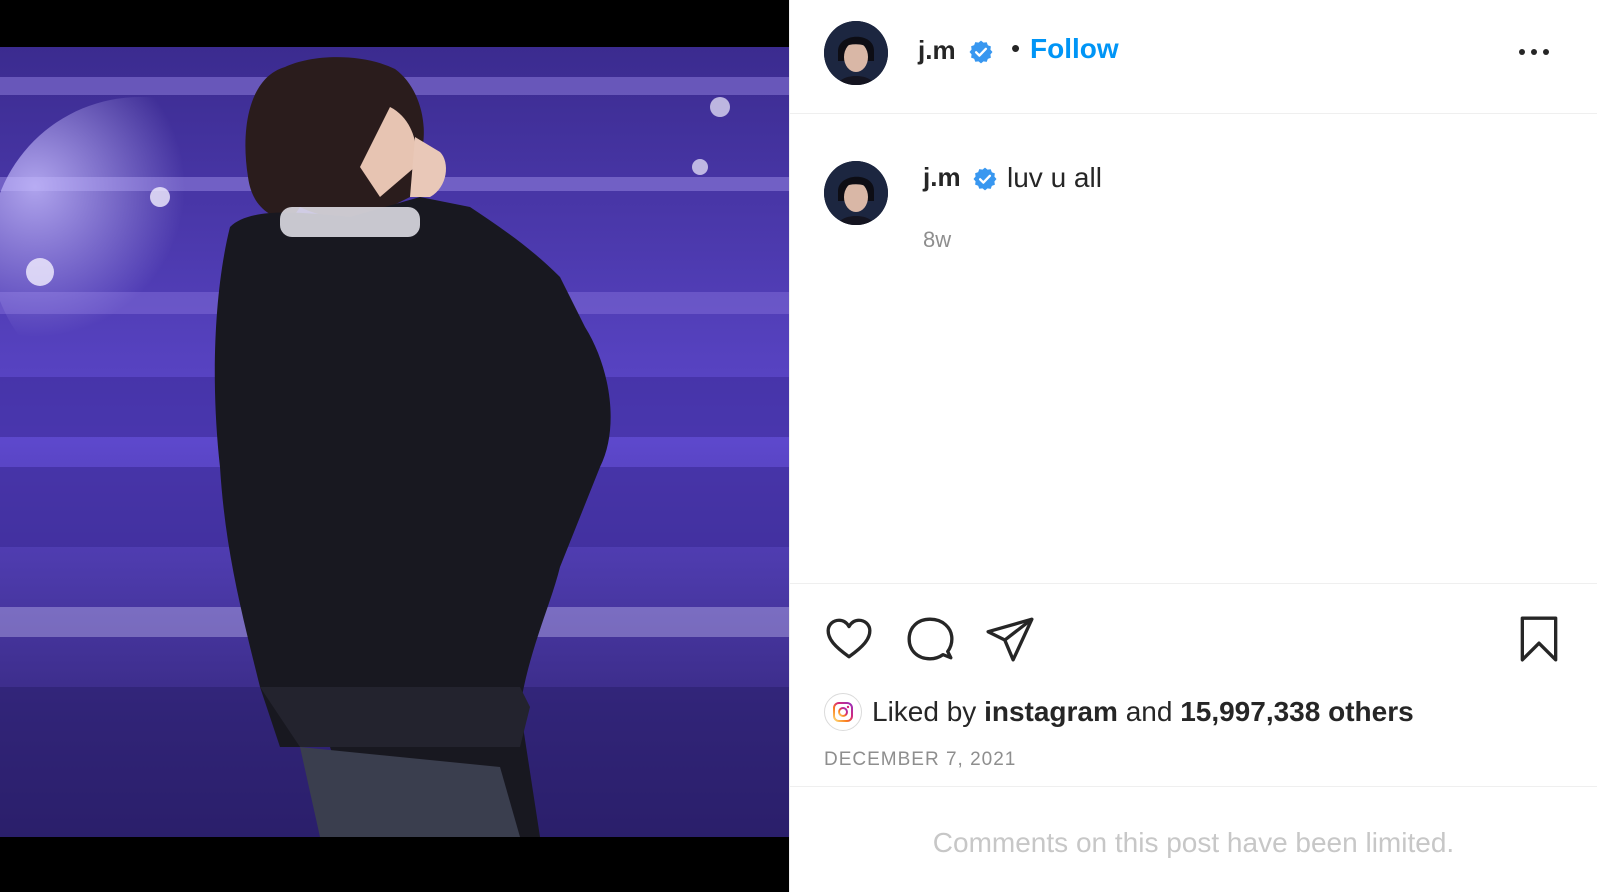  What do you see at coordinates (849, 639) in the screenshot?
I see `heart-icon` at bounding box center [849, 639].